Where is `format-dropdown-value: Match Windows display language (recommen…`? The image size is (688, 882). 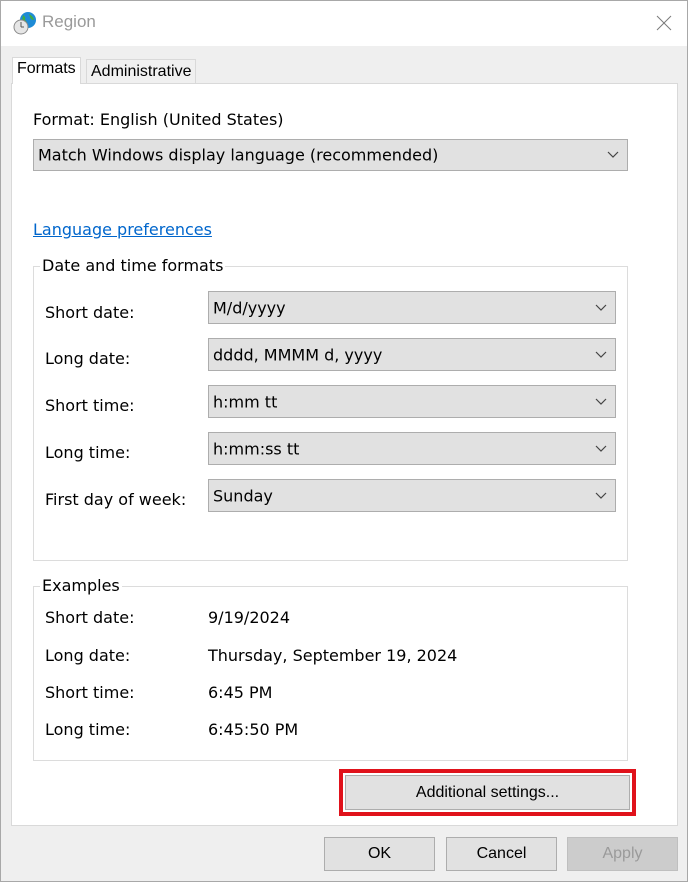 format-dropdown-value: Match Windows display language (recommen… is located at coordinates (238, 155).